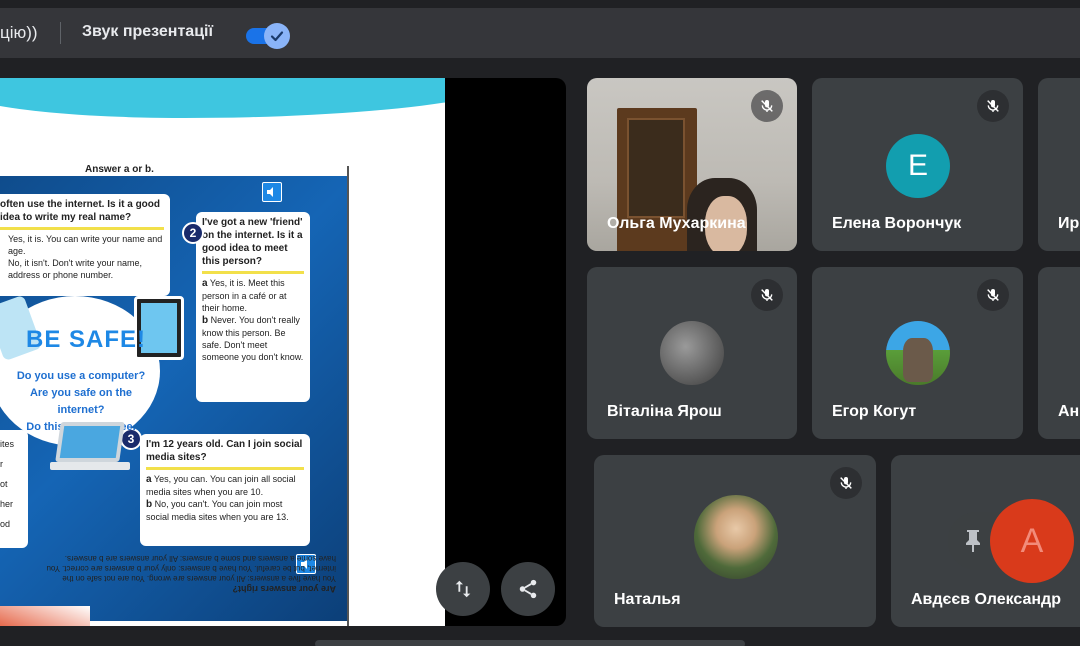 The image size is (1080, 646). I want to click on presentation-banner: цію)) Звук презентації, so click(540, 33).